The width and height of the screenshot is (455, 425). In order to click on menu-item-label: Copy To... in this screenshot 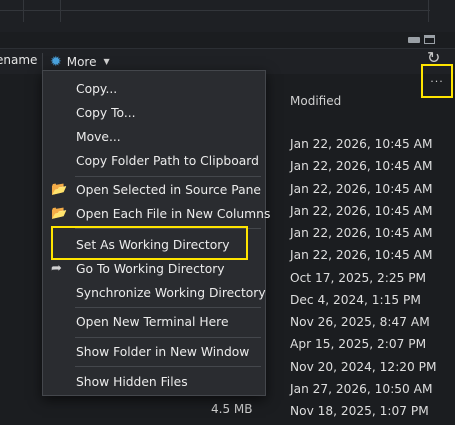, I will do `click(106, 113)`.